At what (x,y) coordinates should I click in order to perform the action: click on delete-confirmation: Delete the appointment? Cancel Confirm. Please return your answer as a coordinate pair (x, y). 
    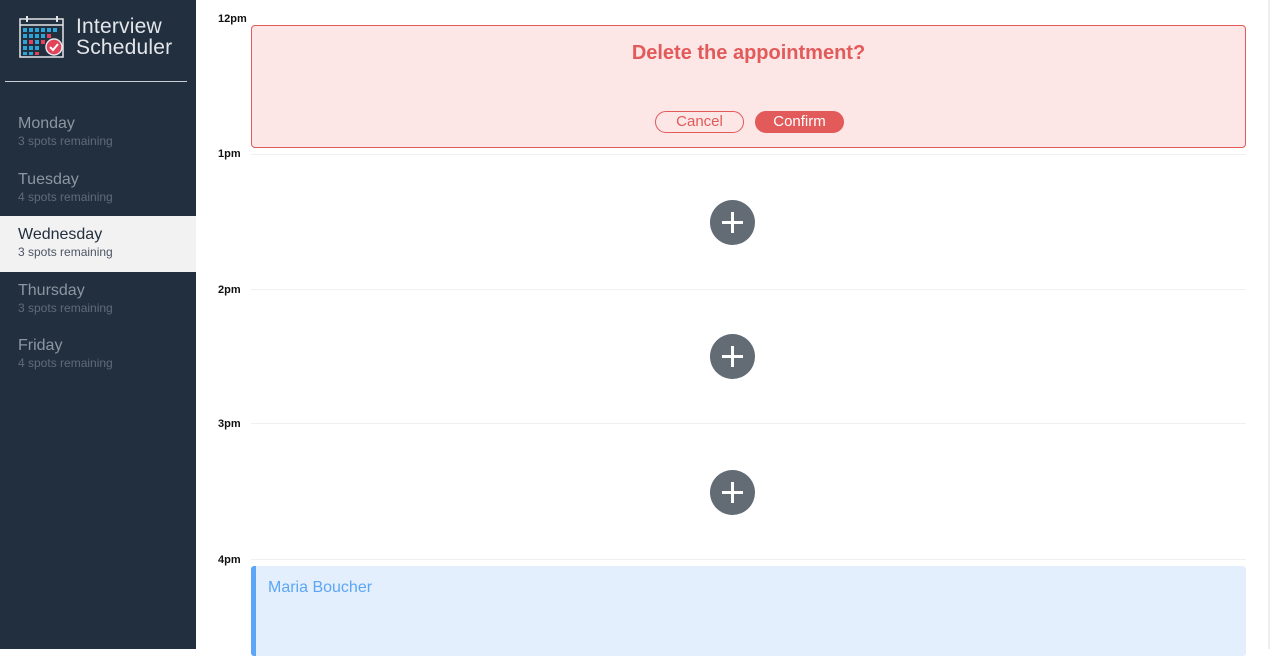
    Looking at the image, I should click on (748, 86).